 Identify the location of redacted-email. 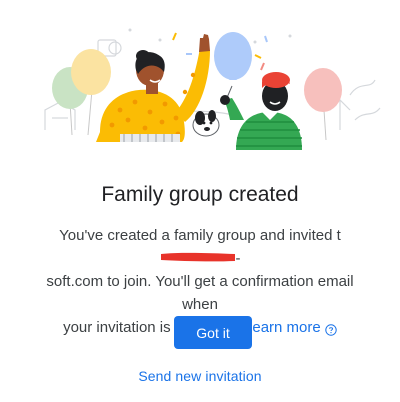
(198, 257).